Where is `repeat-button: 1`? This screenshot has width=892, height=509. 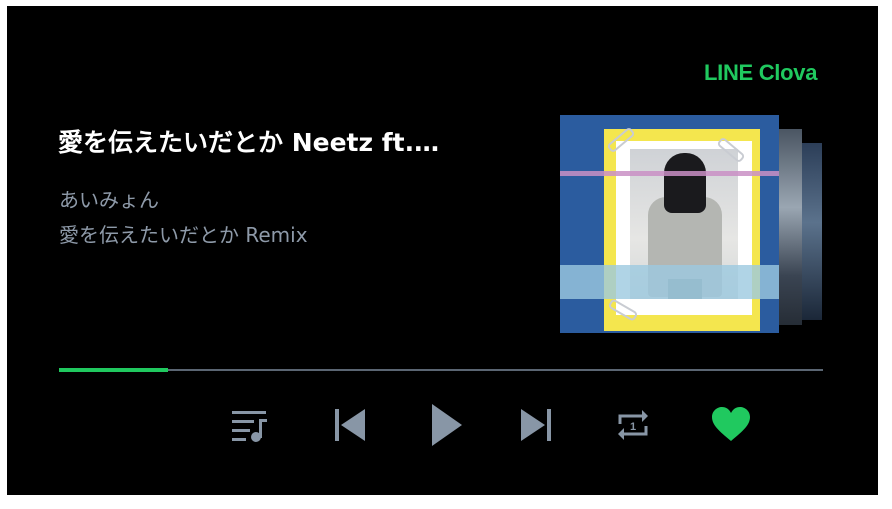
repeat-button: 1 is located at coordinates (633, 425).